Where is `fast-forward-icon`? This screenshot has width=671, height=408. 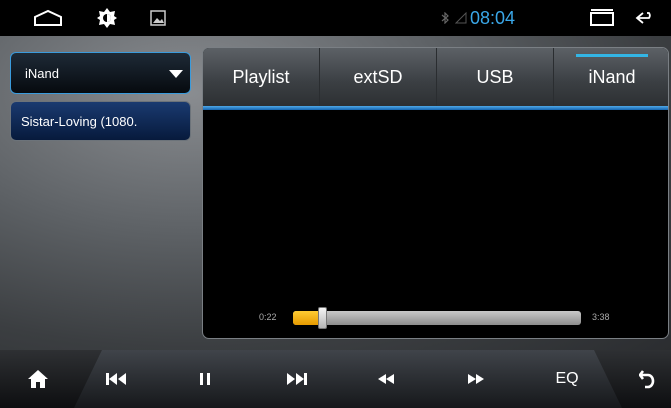
fast-forward-icon is located at coordinates (476, 379).